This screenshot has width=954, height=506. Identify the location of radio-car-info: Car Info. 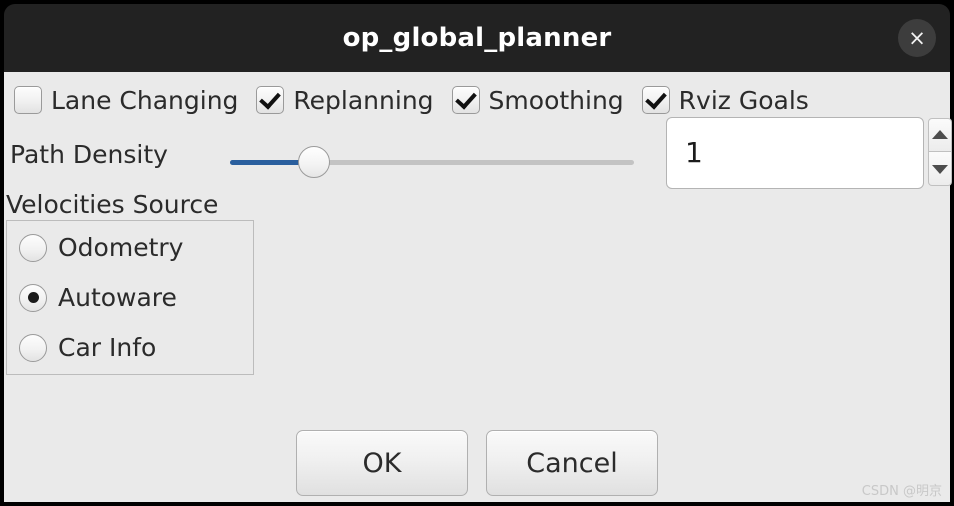
(87, 347).